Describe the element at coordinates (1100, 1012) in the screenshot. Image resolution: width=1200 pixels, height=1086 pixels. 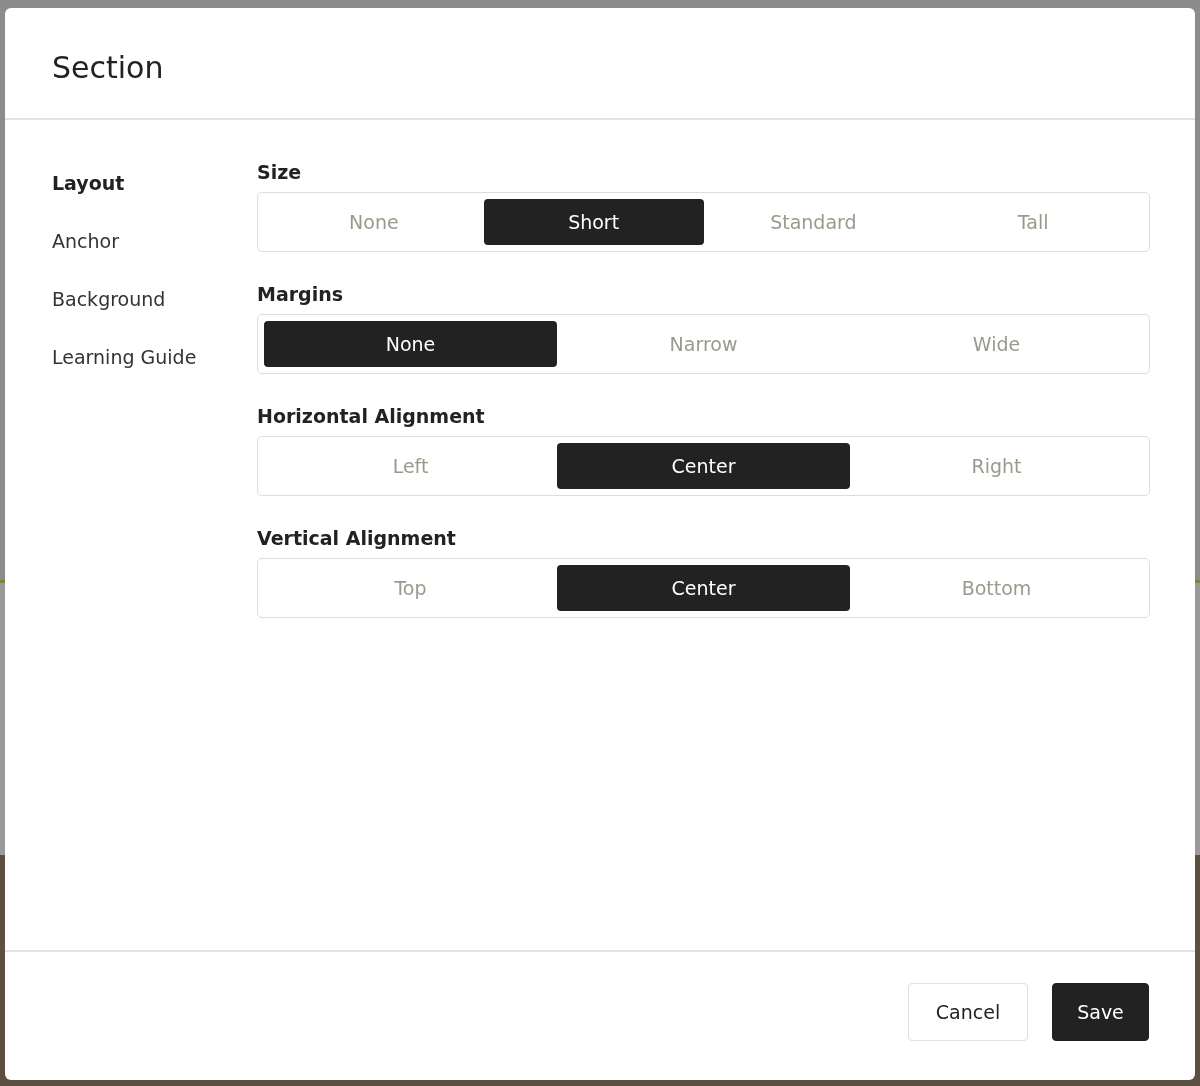
I see `save-button: Save` at that location.